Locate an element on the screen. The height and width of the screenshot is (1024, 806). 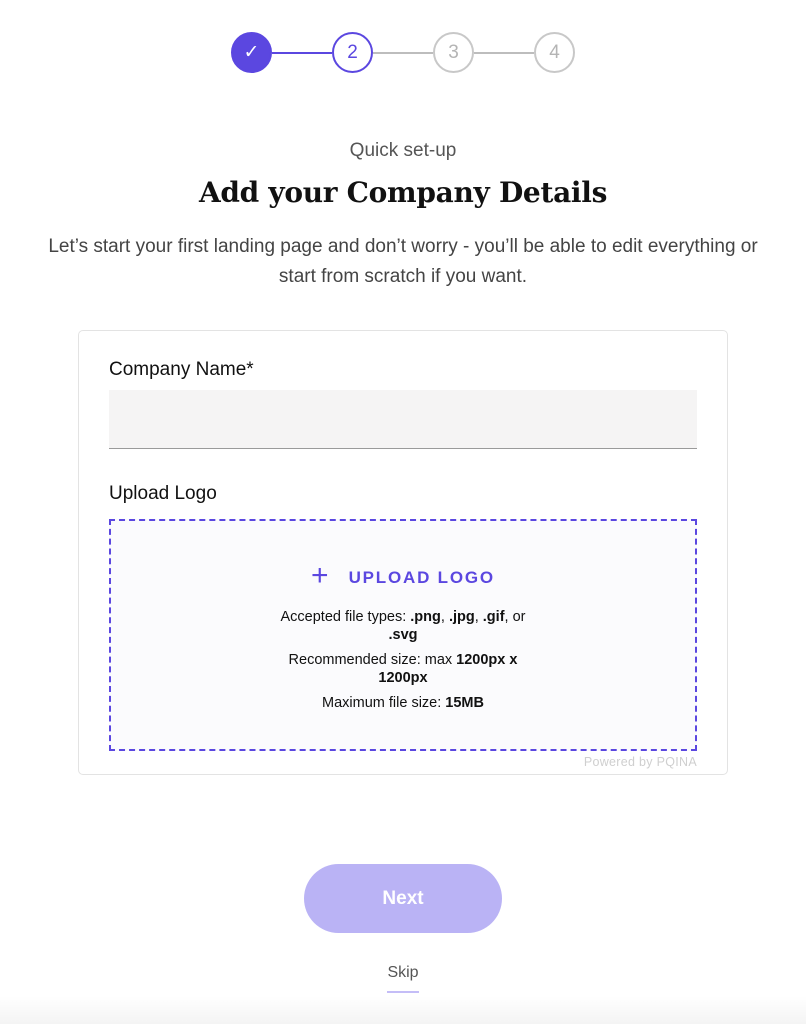
step-number: 2 is located at coordinates (352, 52).